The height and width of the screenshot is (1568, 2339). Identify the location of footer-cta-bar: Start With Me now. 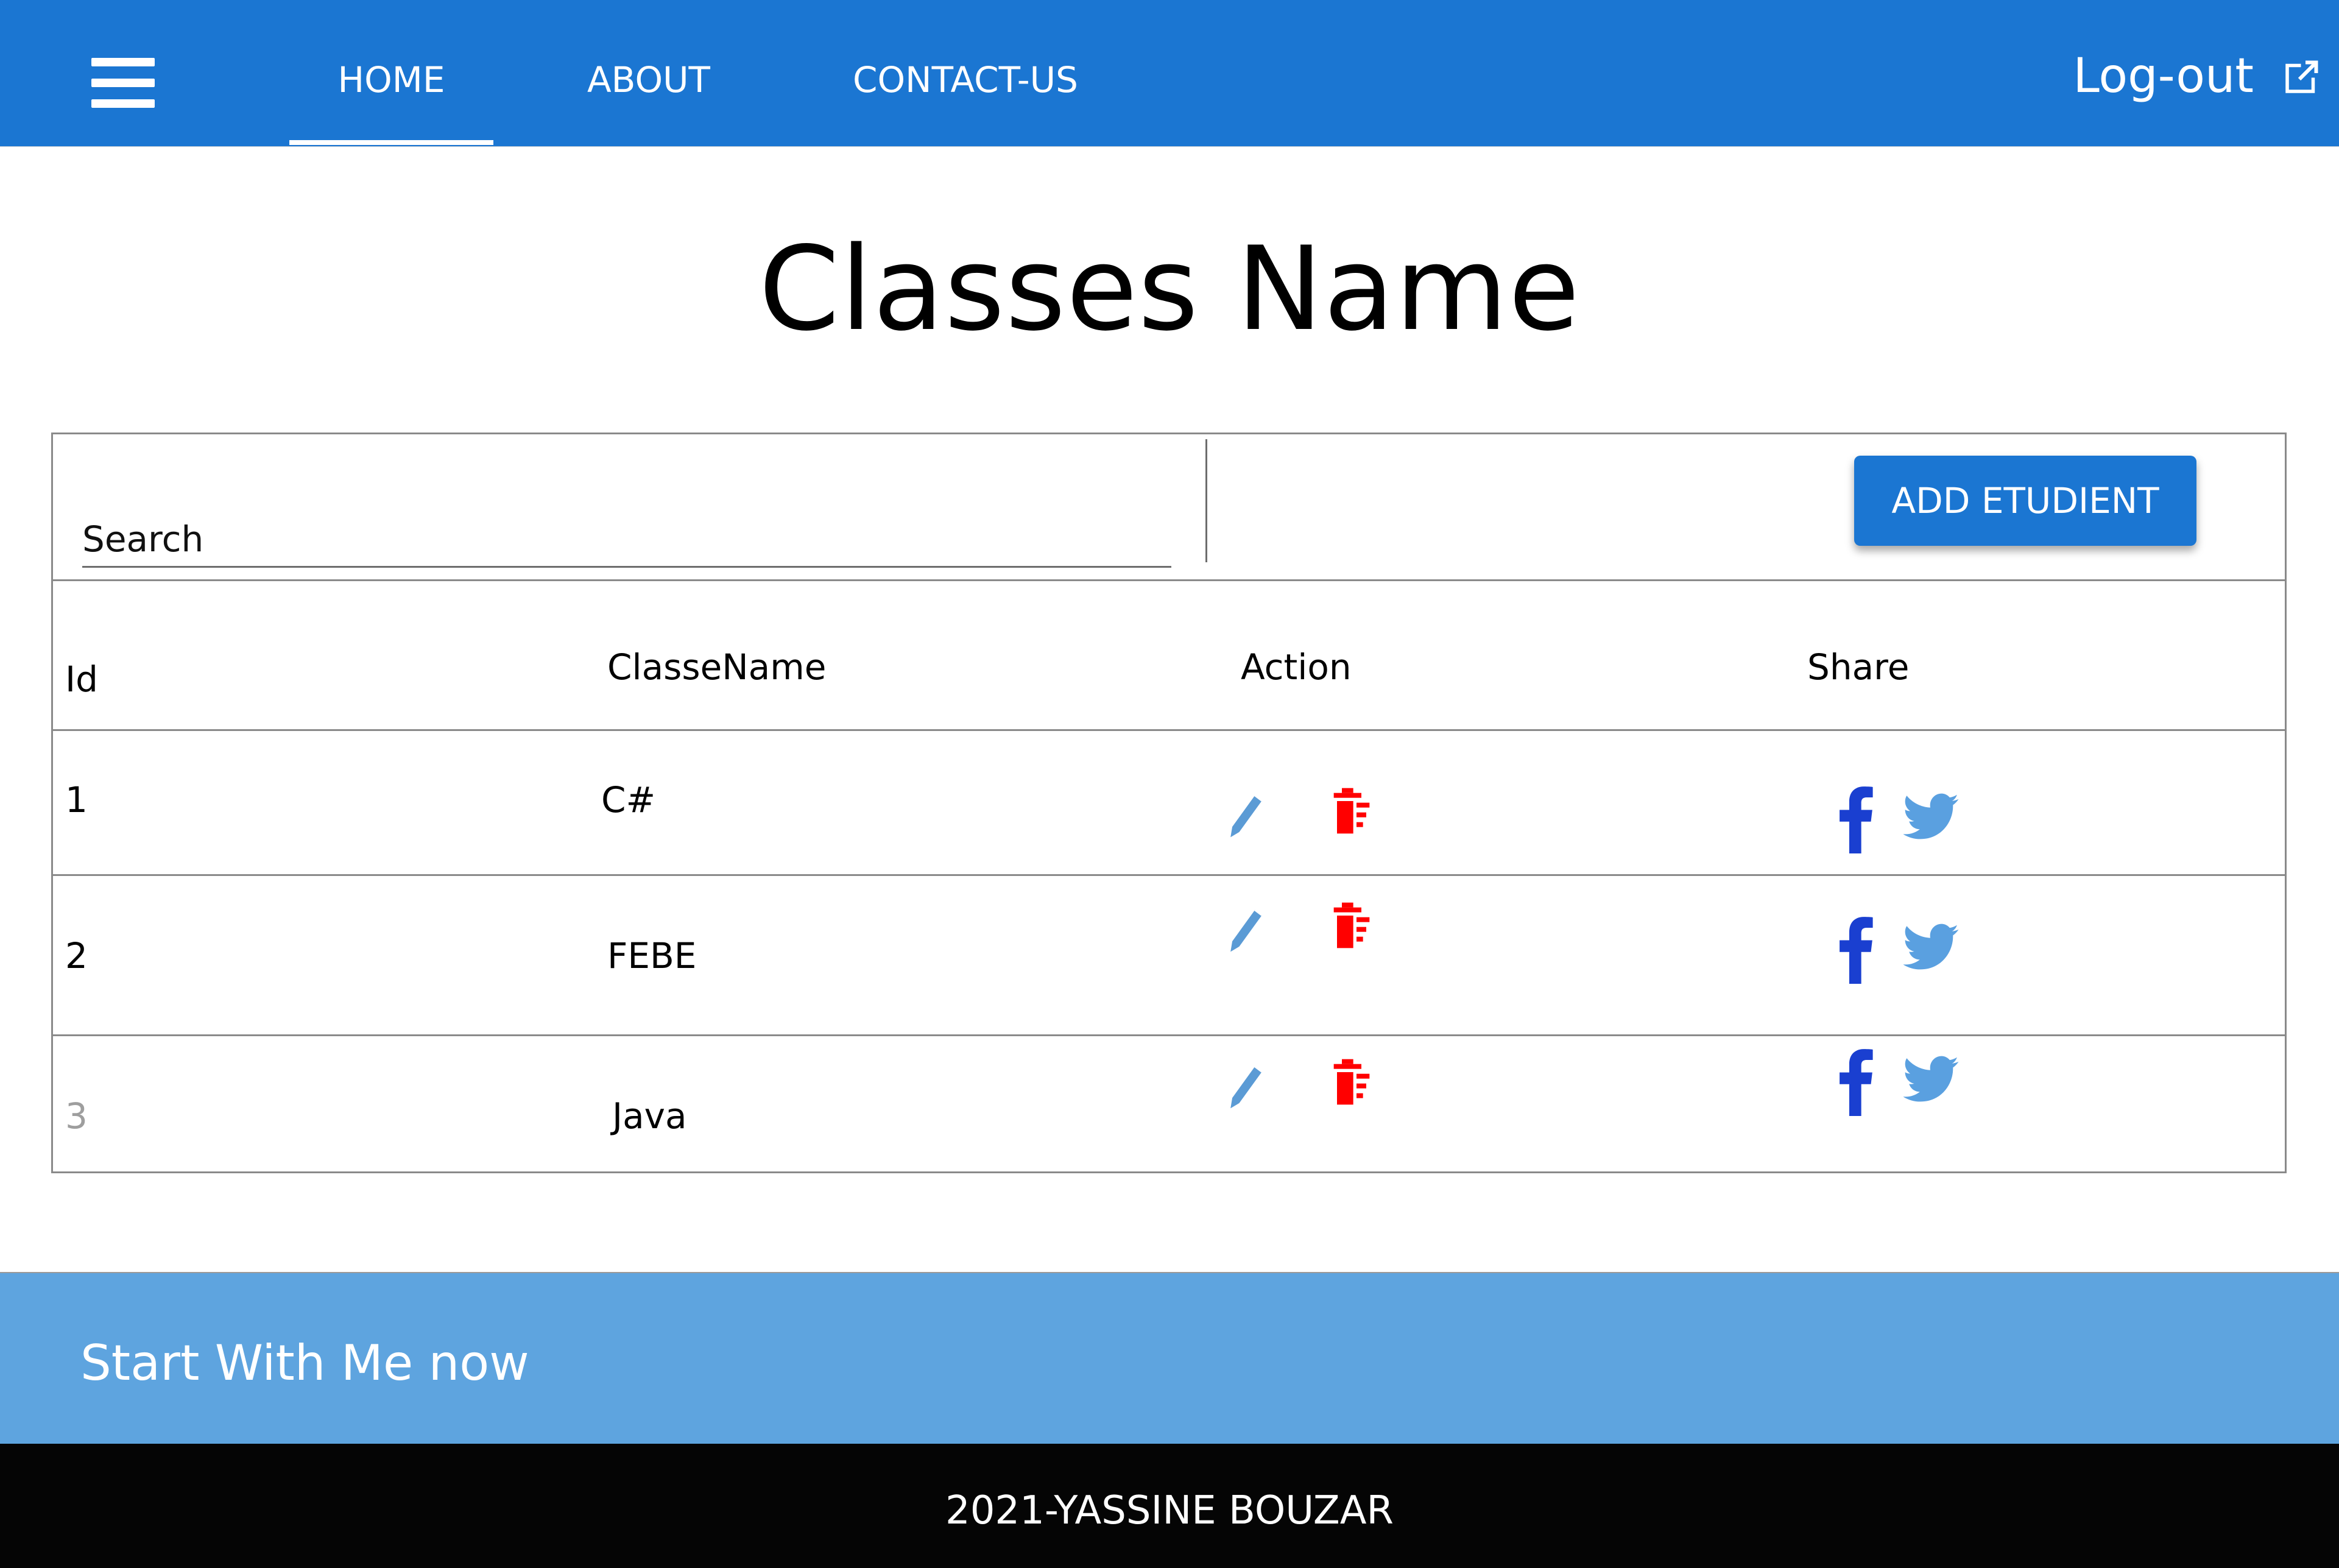
(1169, 1358).